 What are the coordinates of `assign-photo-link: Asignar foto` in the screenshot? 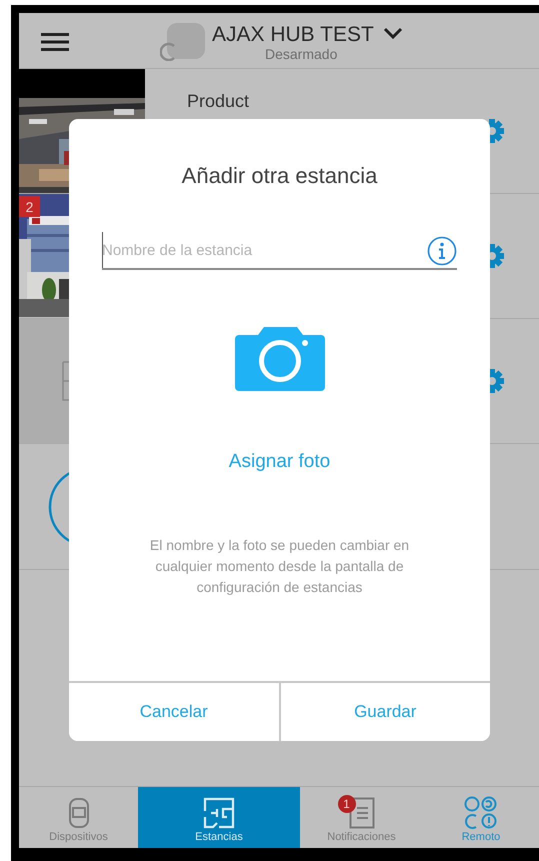 It's located at (279, 462).